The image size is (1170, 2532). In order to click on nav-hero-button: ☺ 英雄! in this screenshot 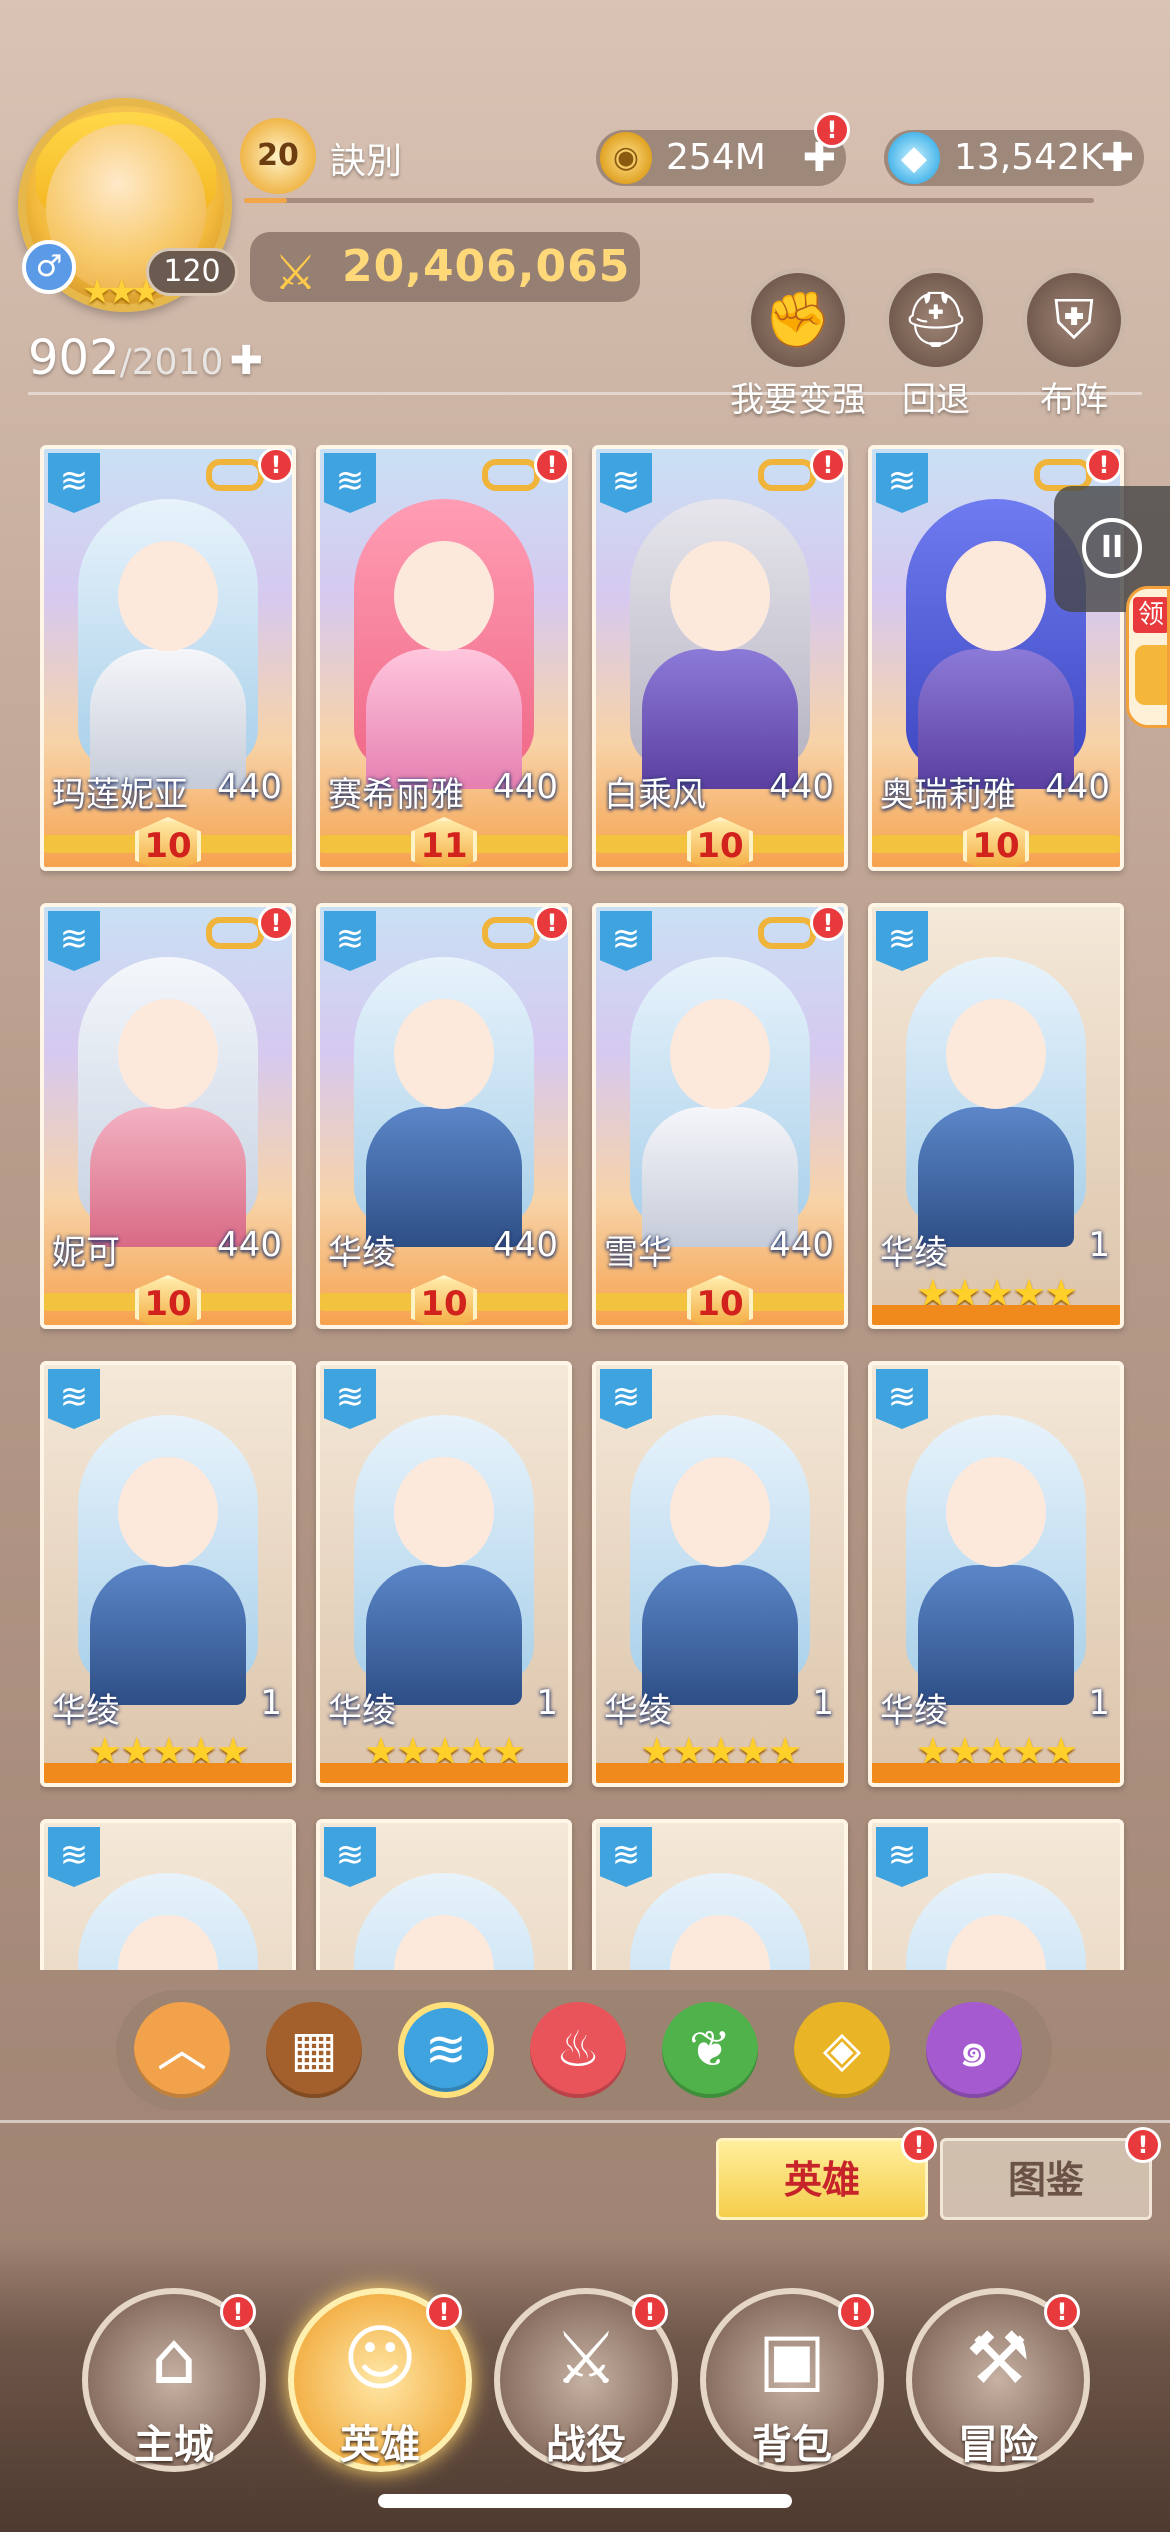, I will do `click(380, 2380)`.